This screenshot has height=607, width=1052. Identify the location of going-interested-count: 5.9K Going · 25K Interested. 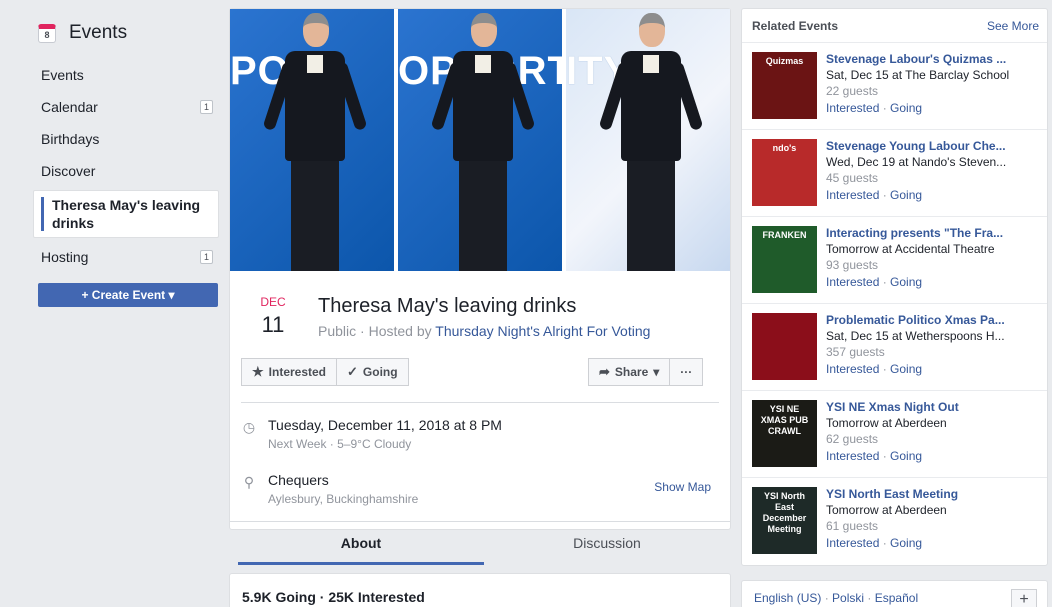
(333, 597).